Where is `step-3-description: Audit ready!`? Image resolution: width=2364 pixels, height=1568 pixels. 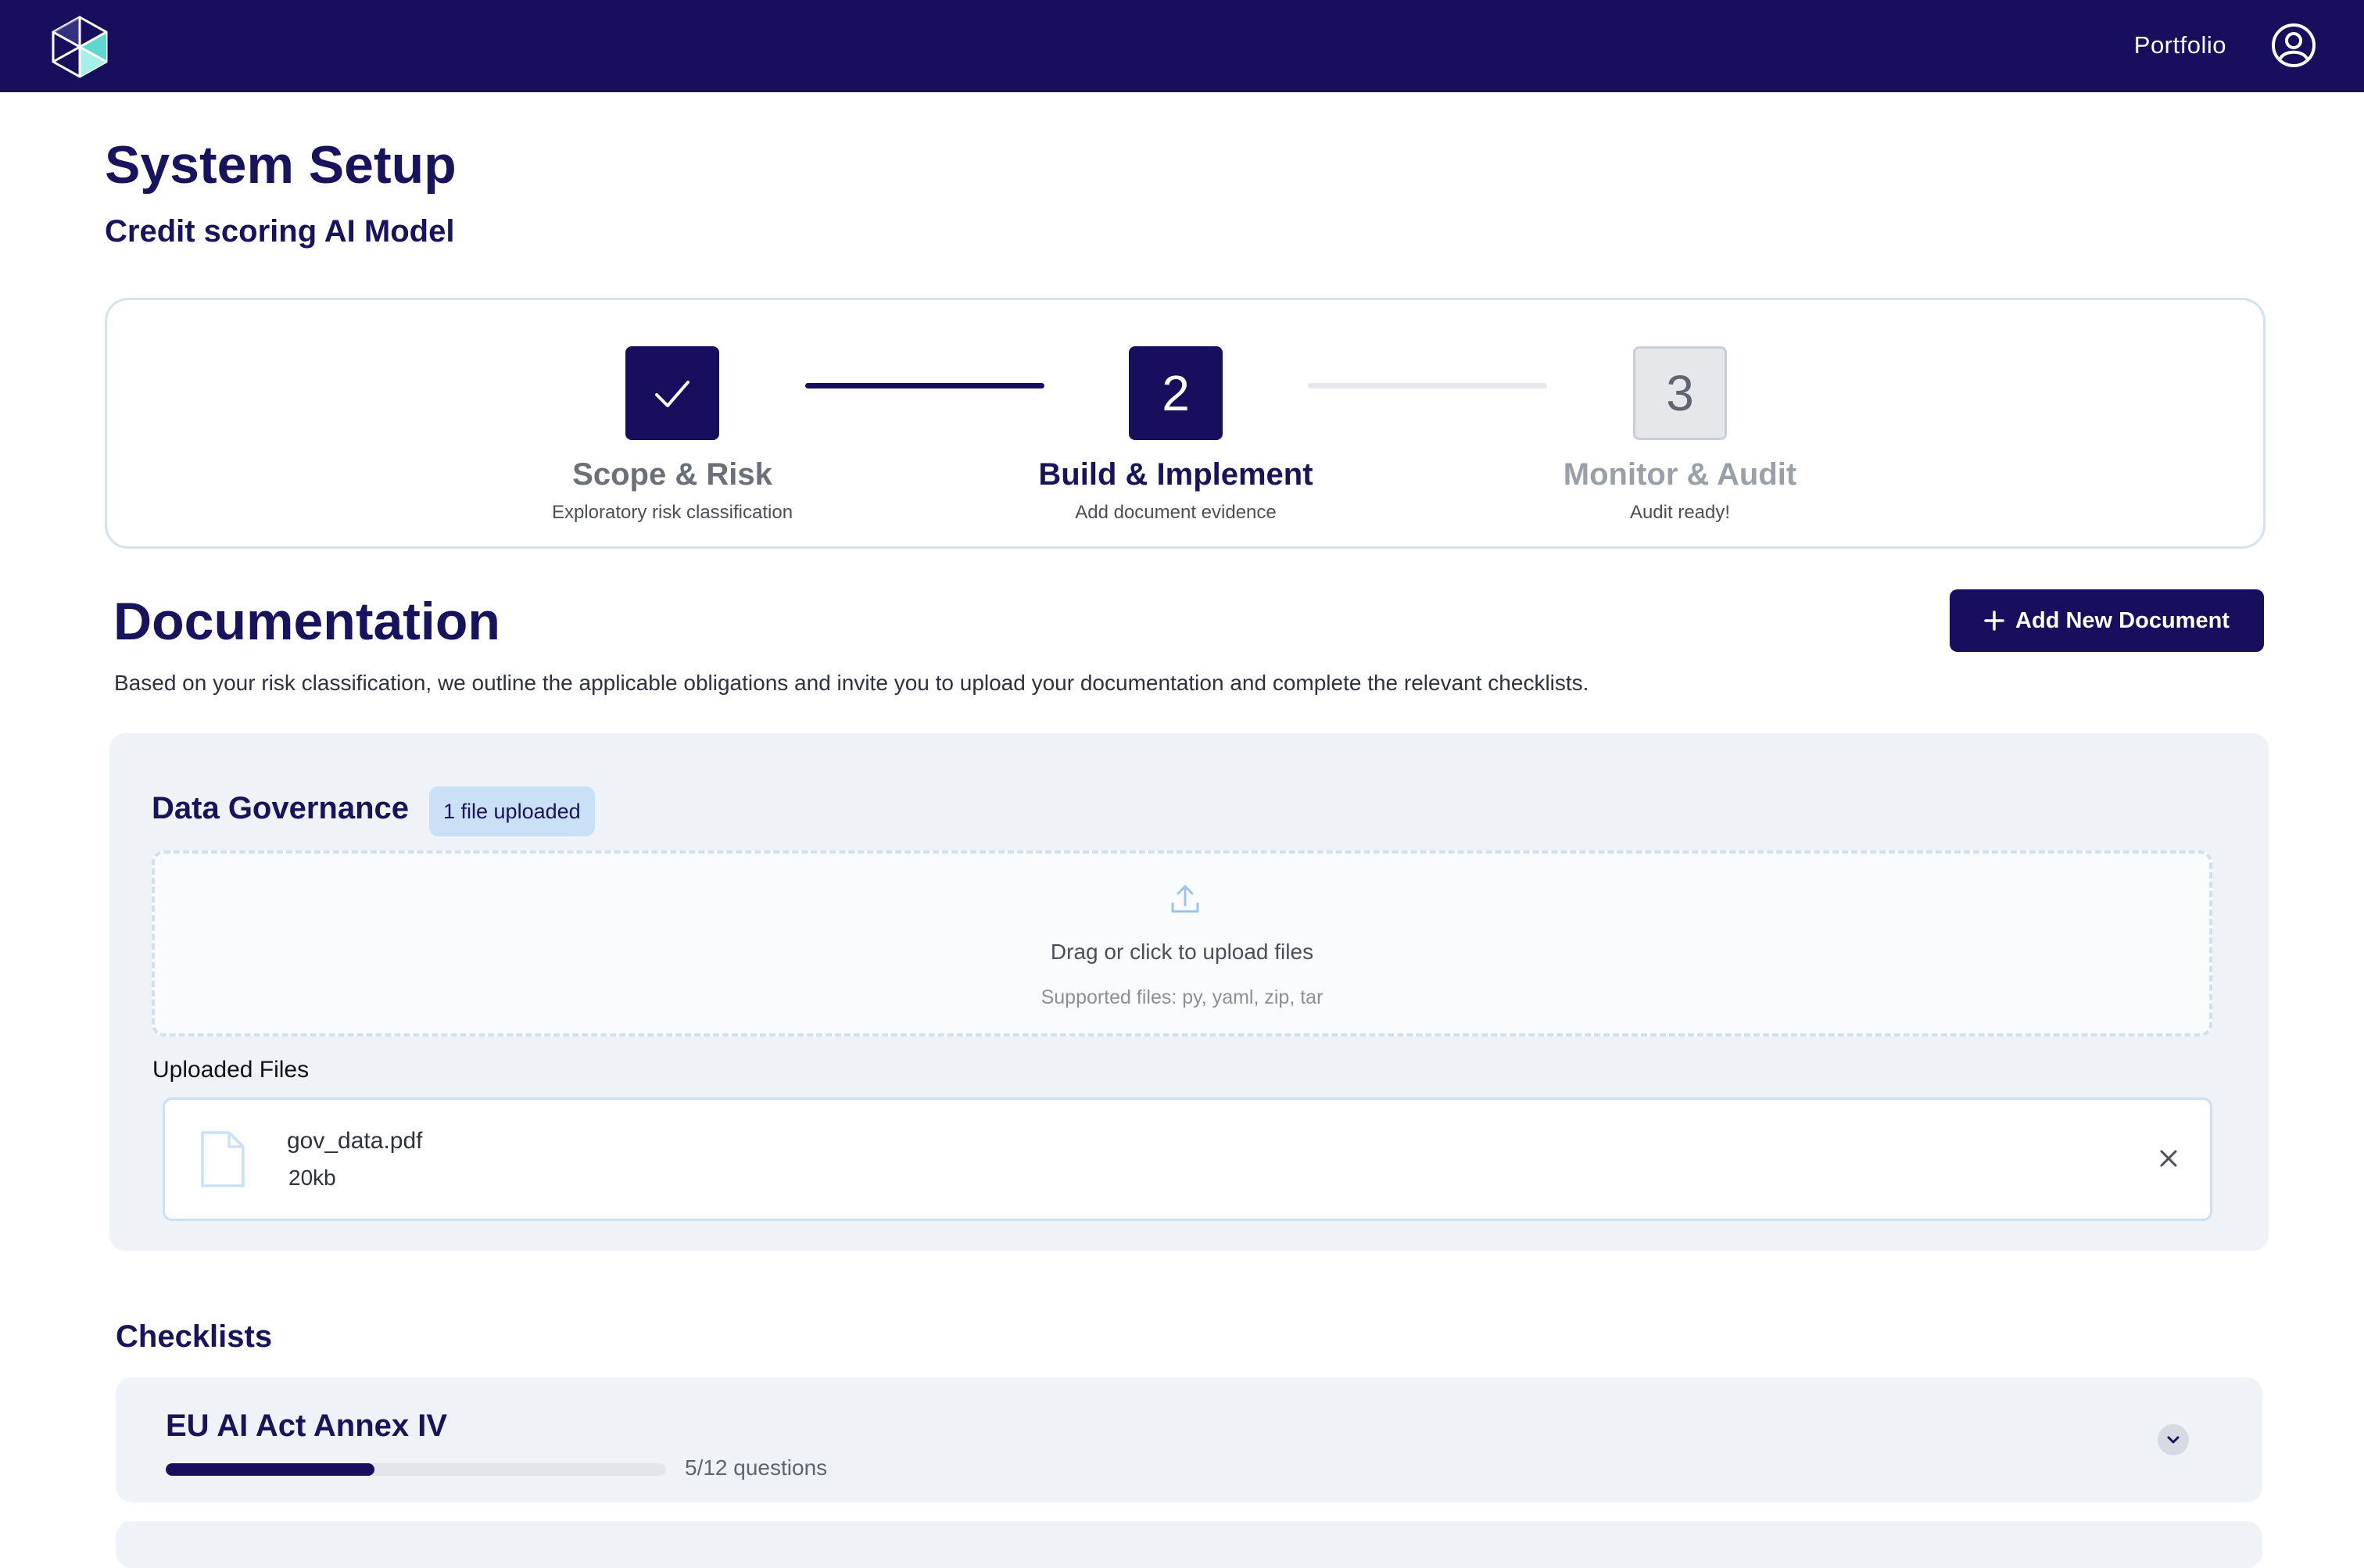 step-3-description: Audit ready! is located at coordinates (1680, 512).